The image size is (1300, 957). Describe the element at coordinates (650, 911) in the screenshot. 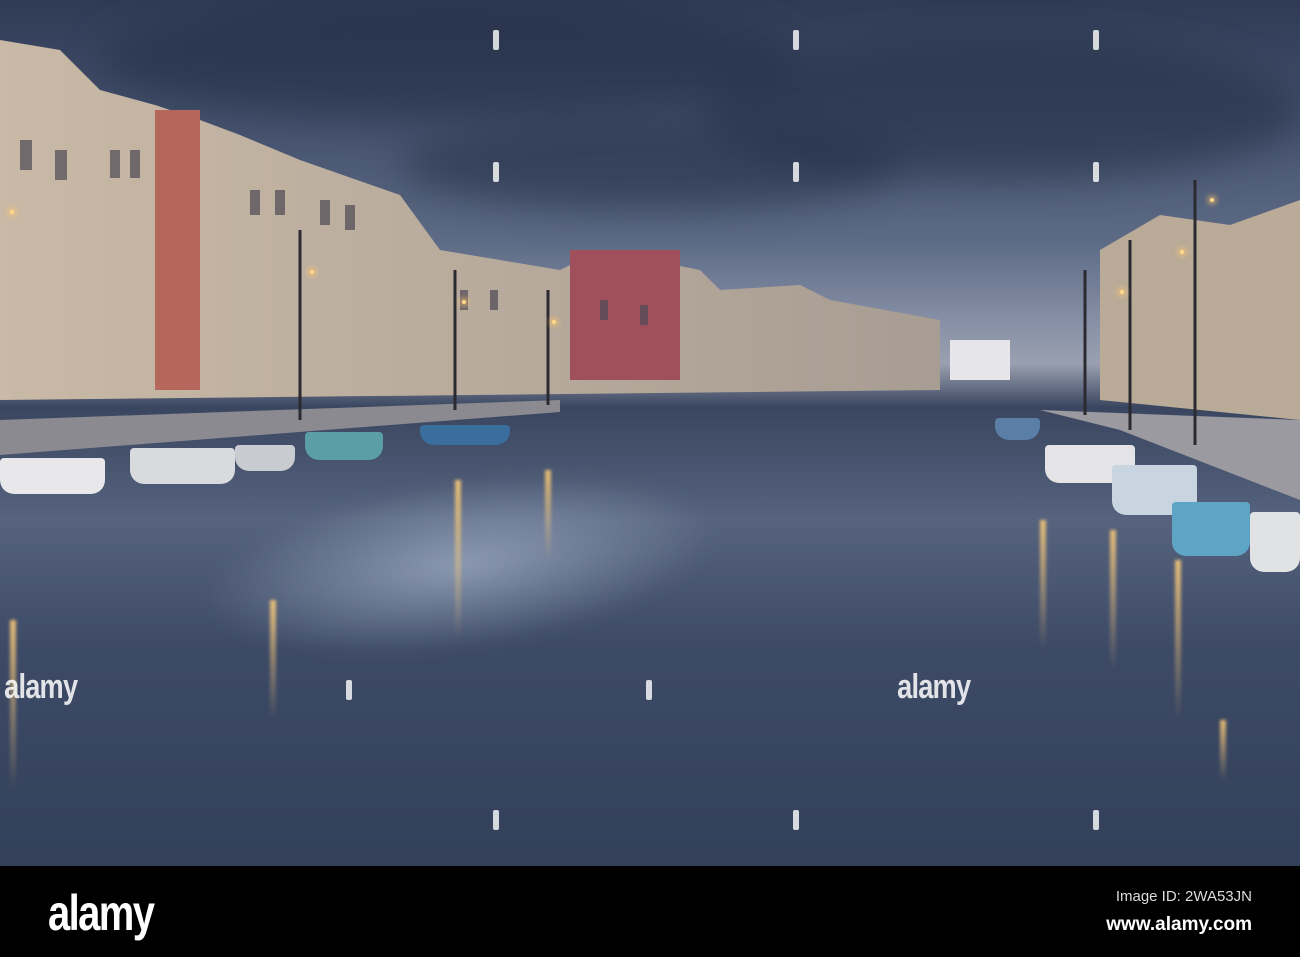

I see `watermark-footer: alamy Image ID: 2WA53JN www.alamy.com` at that location.